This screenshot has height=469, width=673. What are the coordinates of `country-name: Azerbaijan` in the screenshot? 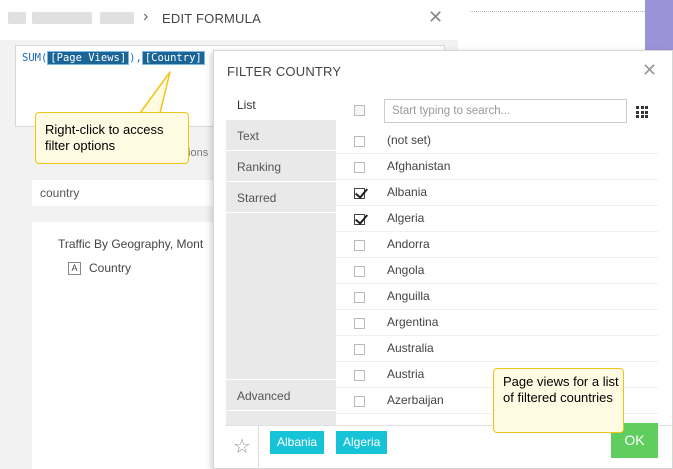 It's located at (415, 400).